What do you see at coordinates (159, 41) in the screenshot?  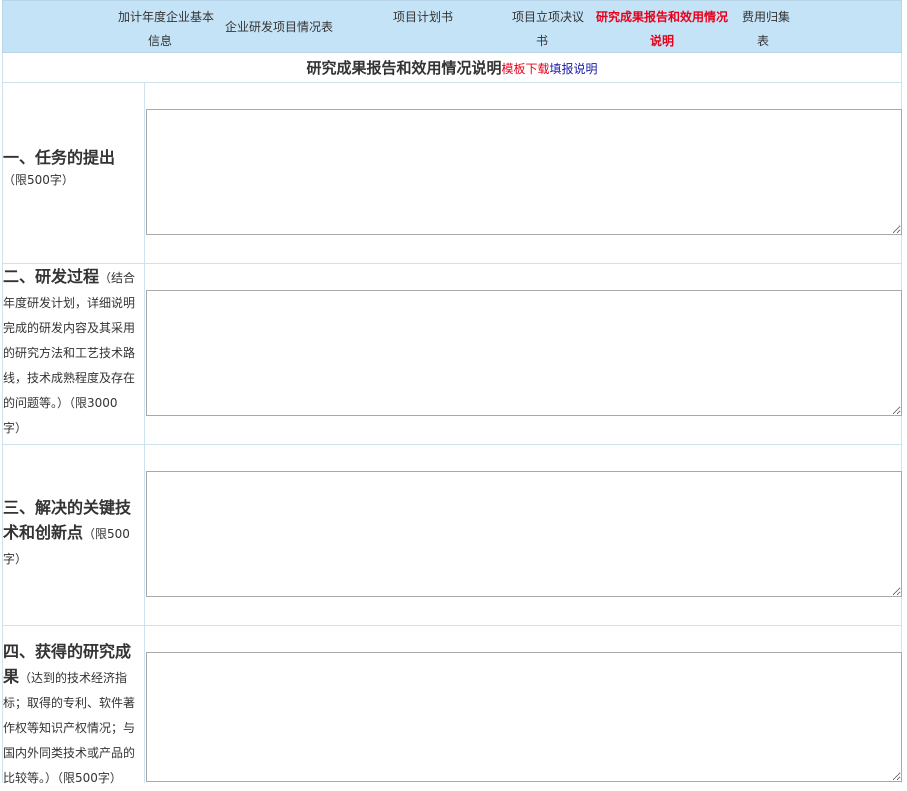 I see `tab-label: 信息` at bounding box center [159, 41].